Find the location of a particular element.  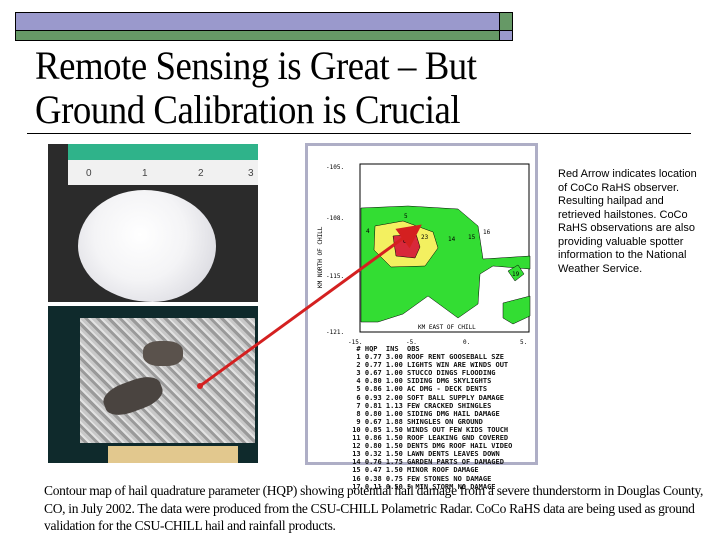

header-bar-green is located at coordinates (257, 35).